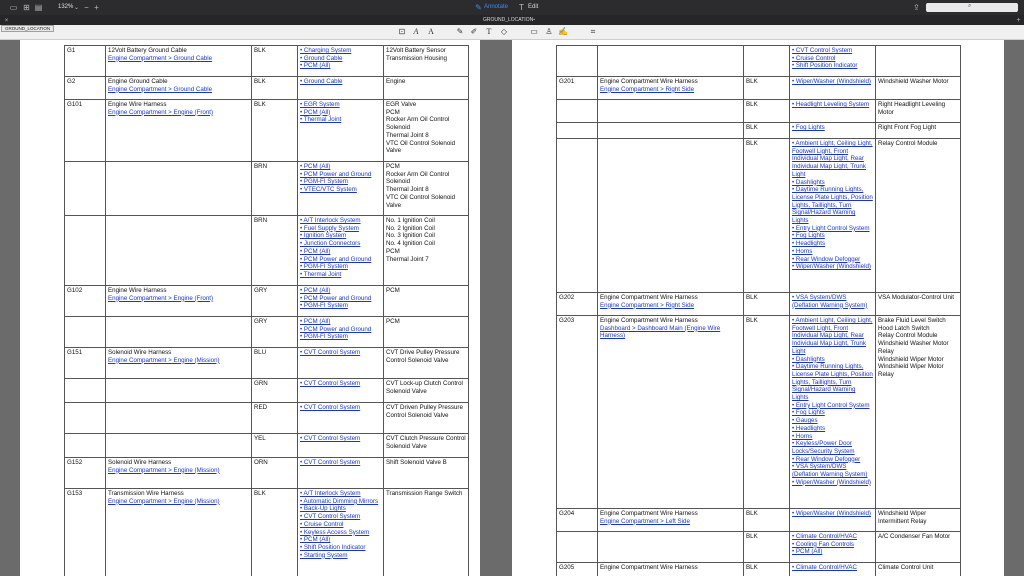 Image resolution: width=1024 pixels, height=576 pixels. What do you see at coordinates (521, 7) in the screenshot?
I see `edit-text-icon: T` at bounding box center [521, 7].